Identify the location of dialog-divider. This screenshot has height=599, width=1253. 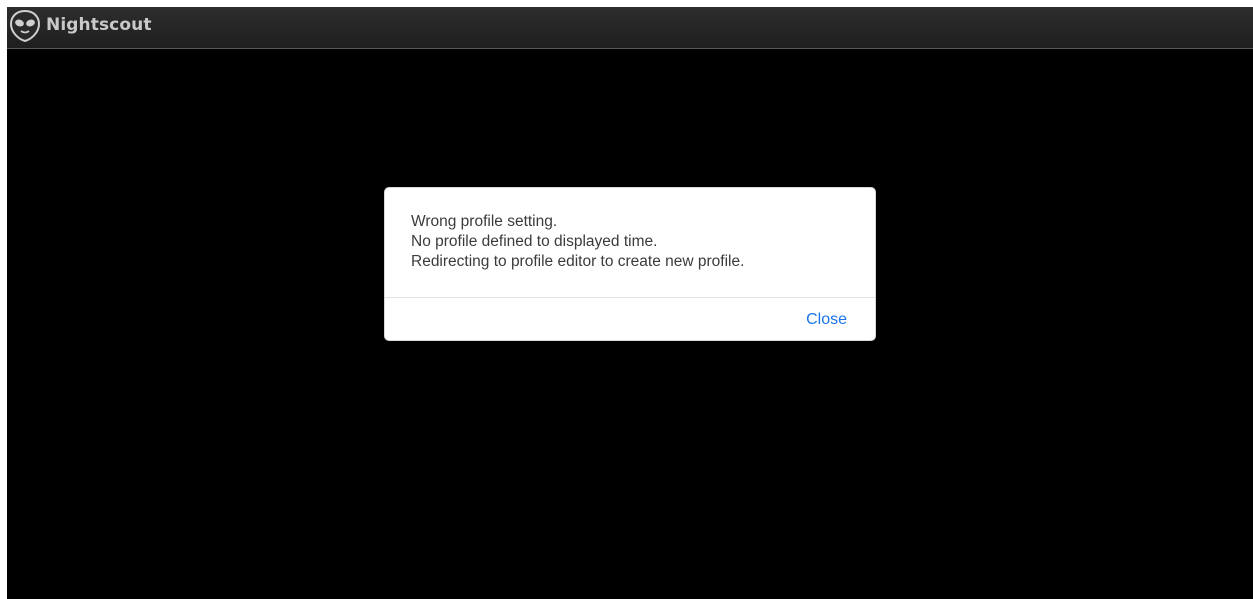
(630, 297).